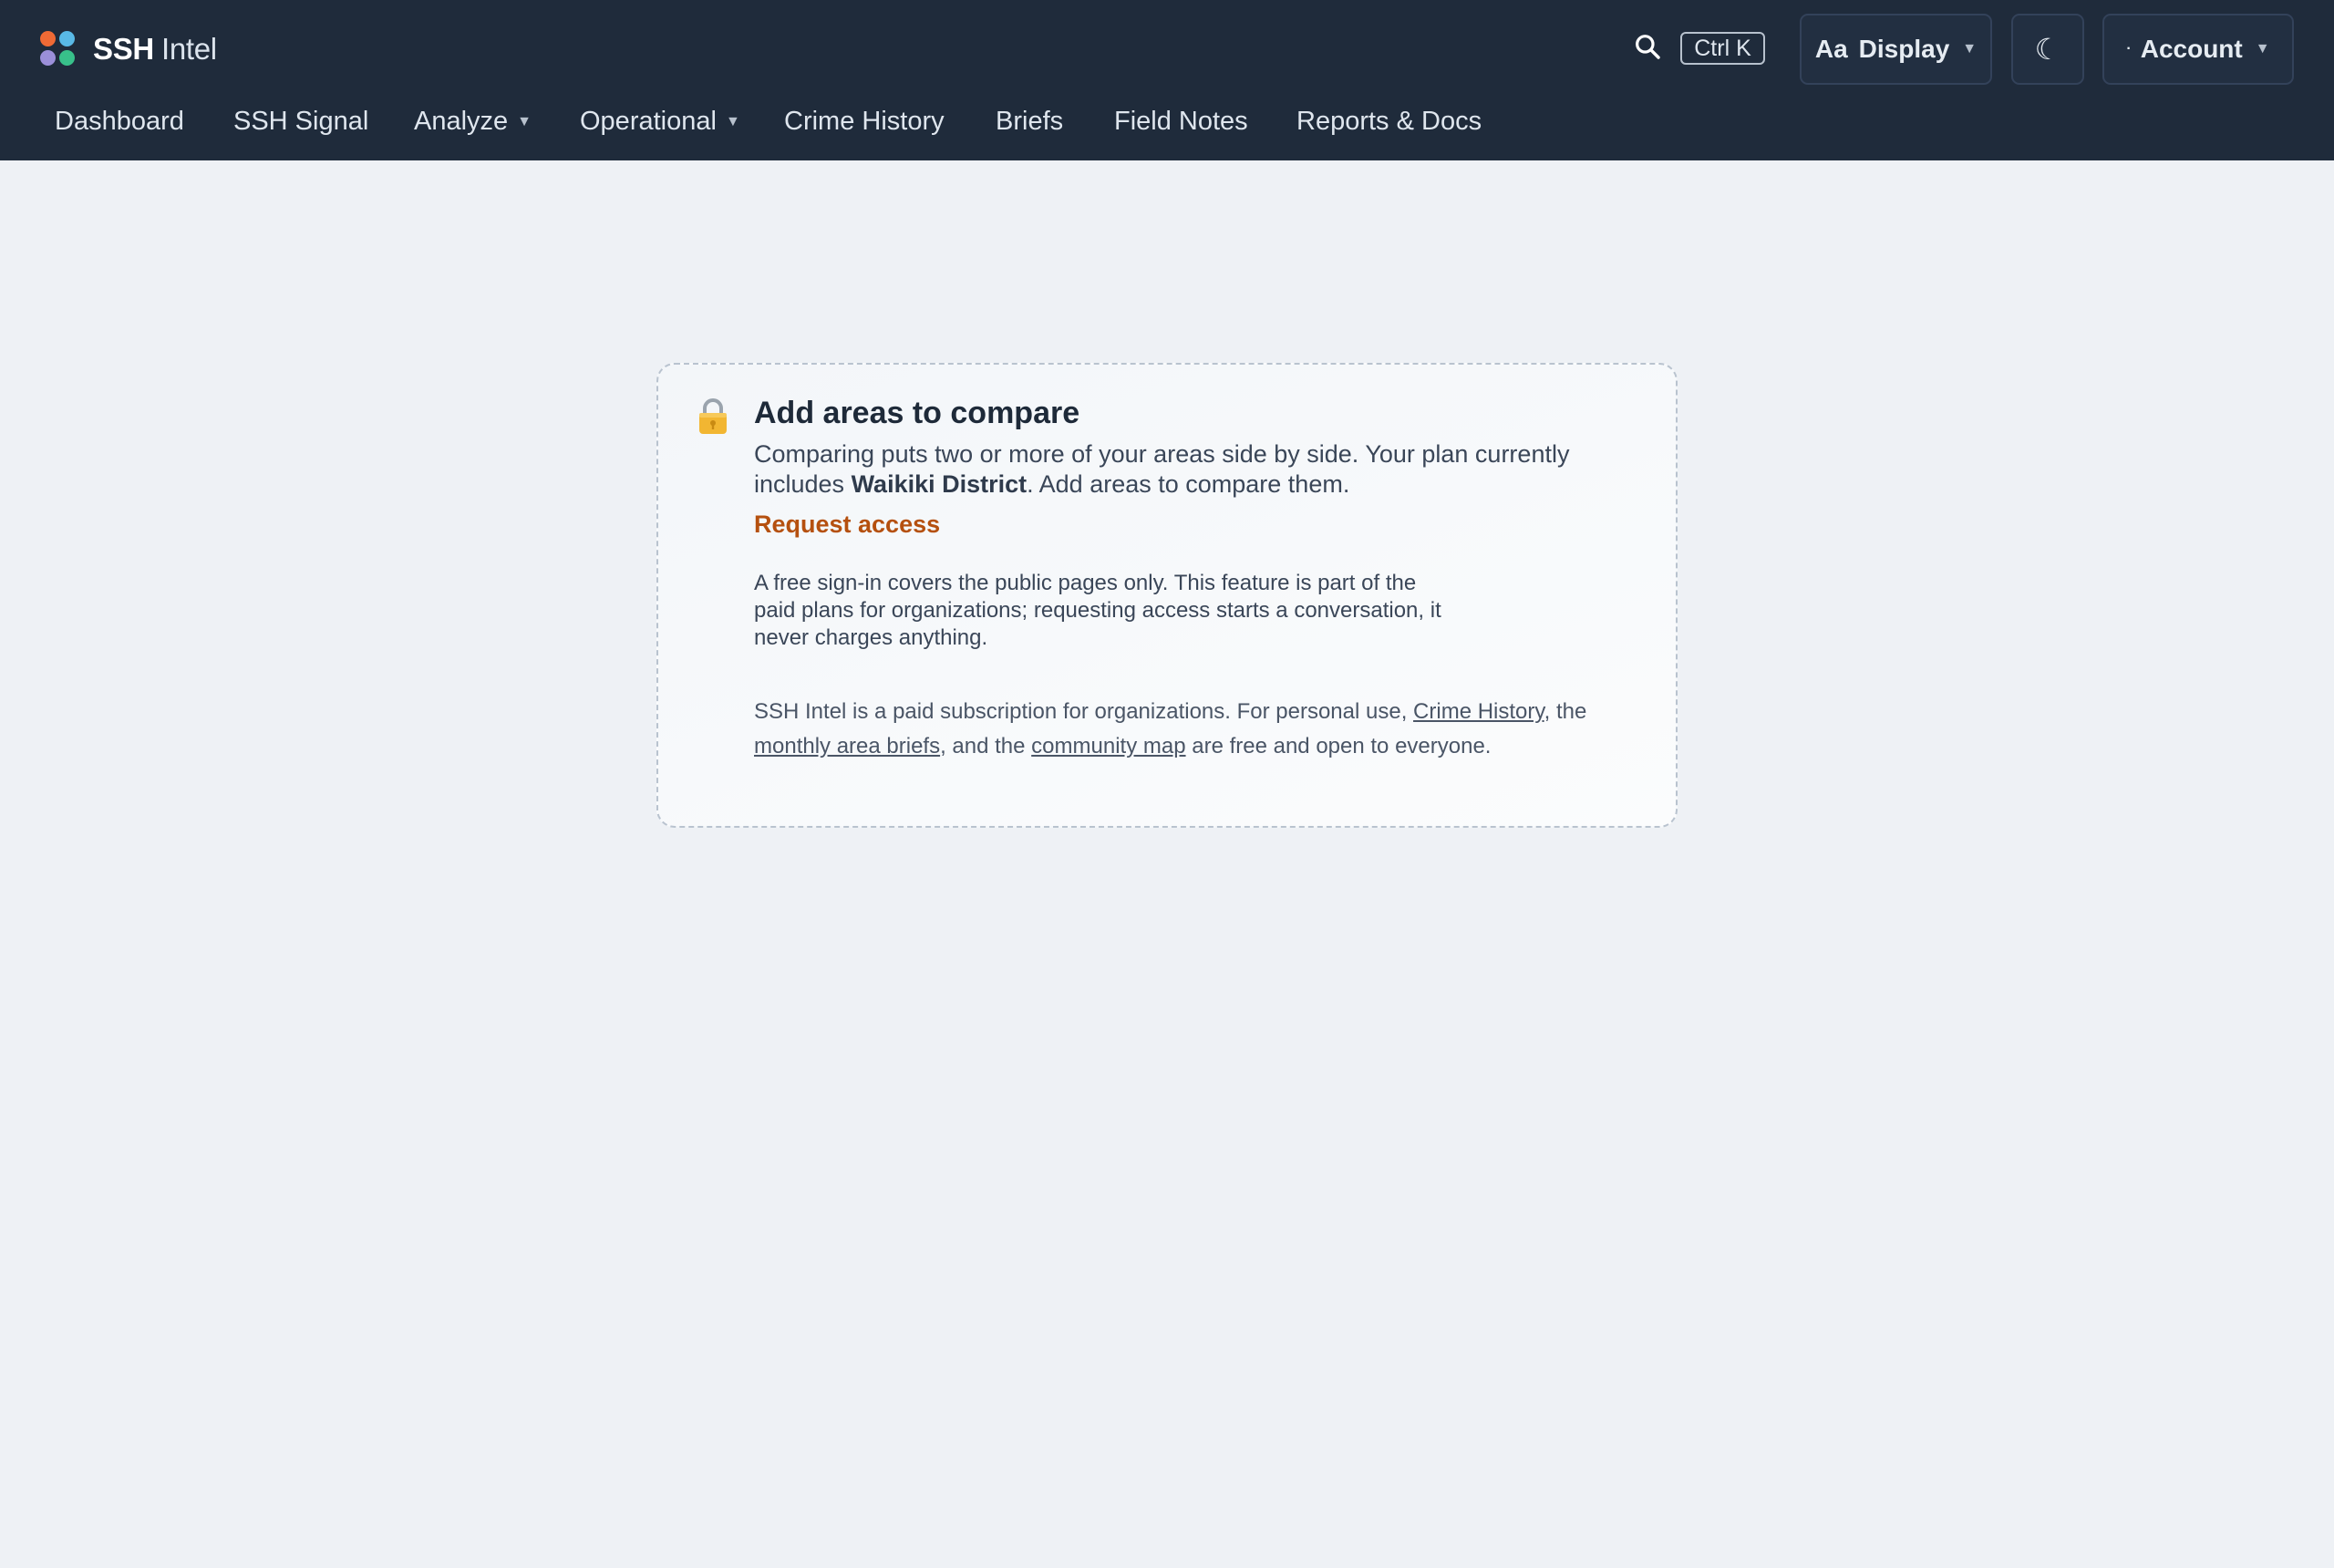 This screenshot has height=1568, width=2334. I want to click on card-description-text: . Add areas to compare them., so click(1189, 484).